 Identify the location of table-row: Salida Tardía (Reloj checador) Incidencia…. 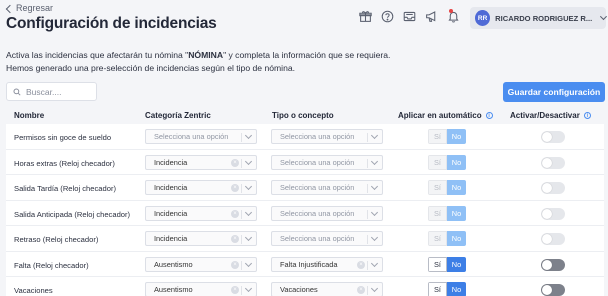
(305, 188).